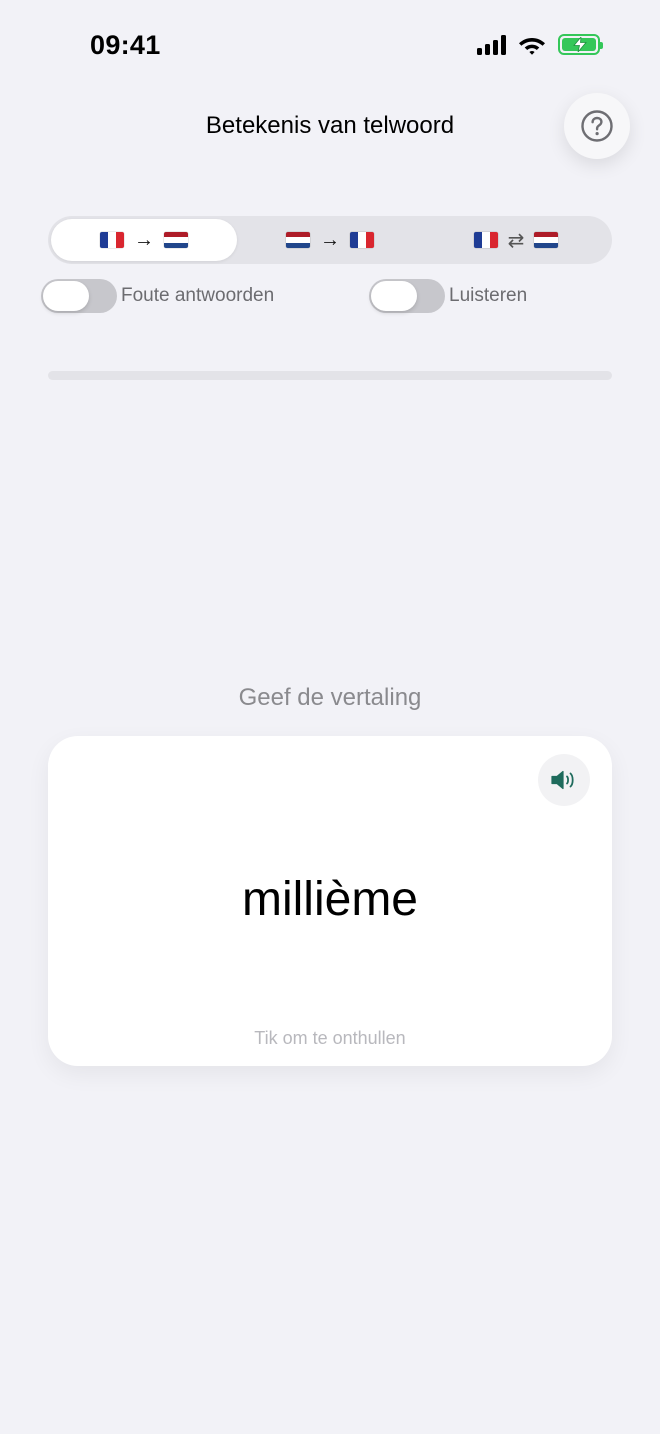  What do you see at coordinates (125, 45) in the screenshot?
I see `status-time: 09:41` at bounding box center [125, 45].